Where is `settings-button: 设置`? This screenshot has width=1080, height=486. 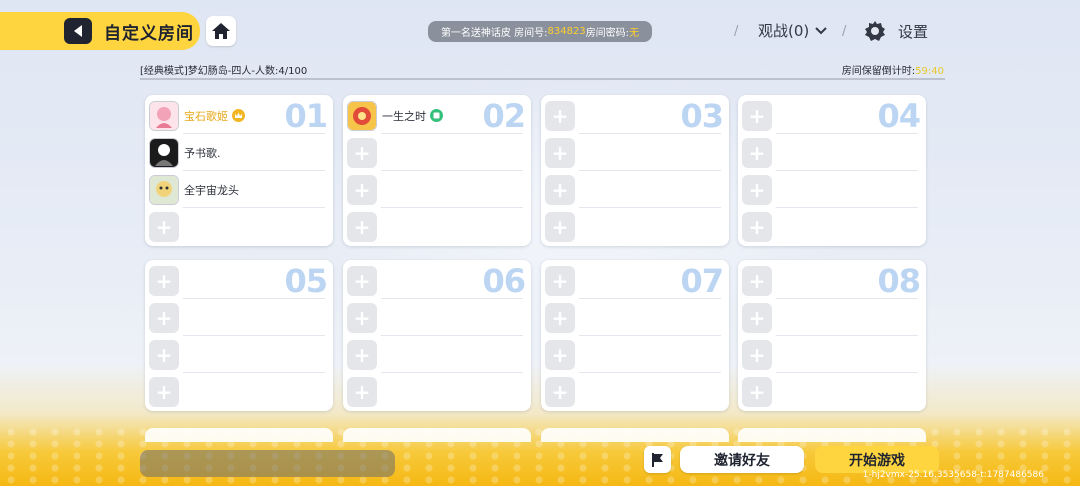 settings-button: 设置 is located at coordinates (896, 31).